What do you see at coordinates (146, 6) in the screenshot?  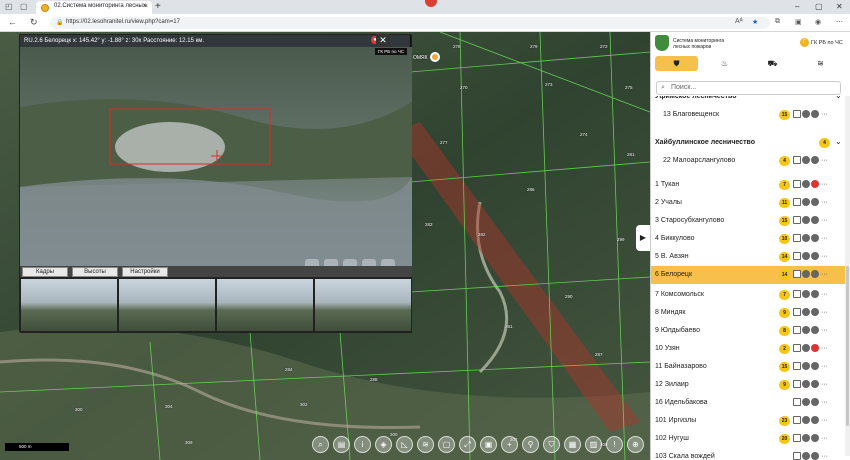 I see `close-tab-icon: ×` at bounding box center [146, 6].